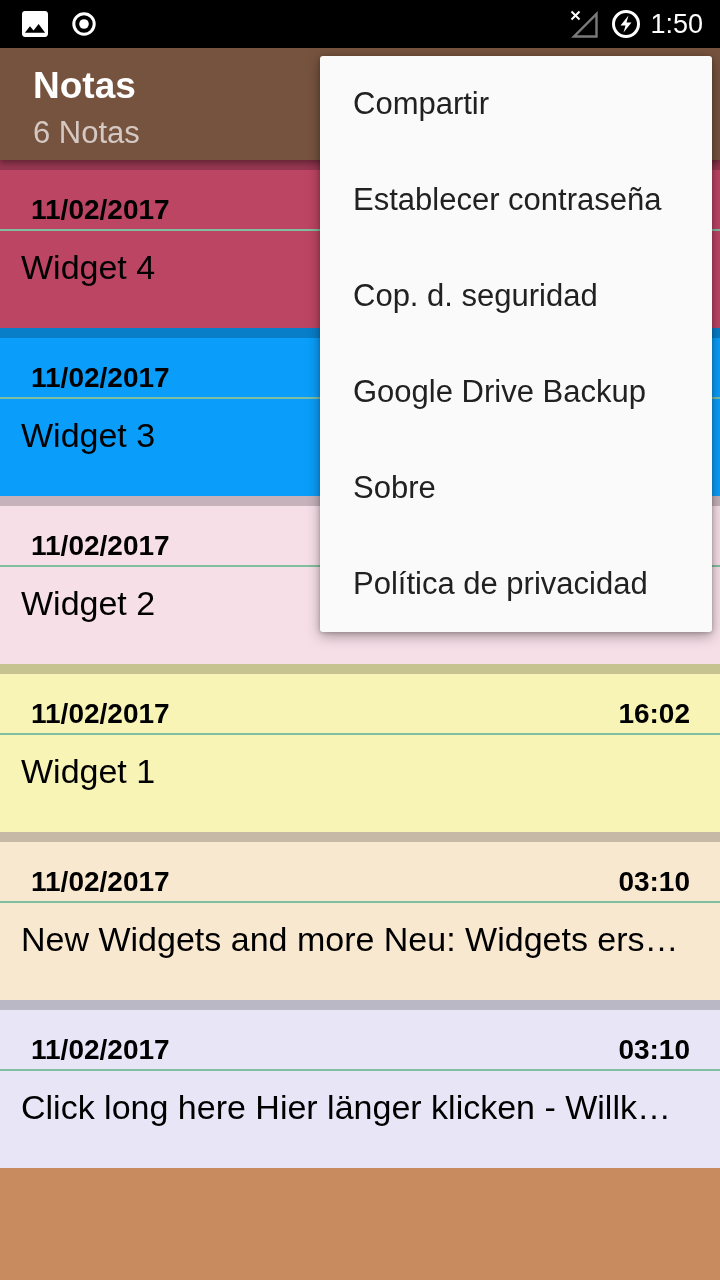 The image size is (720, 1280). What do you see at coordinates (654, 714) in the screenshot?
I see `note-time: 16:02` at bounding box center [654, 714].